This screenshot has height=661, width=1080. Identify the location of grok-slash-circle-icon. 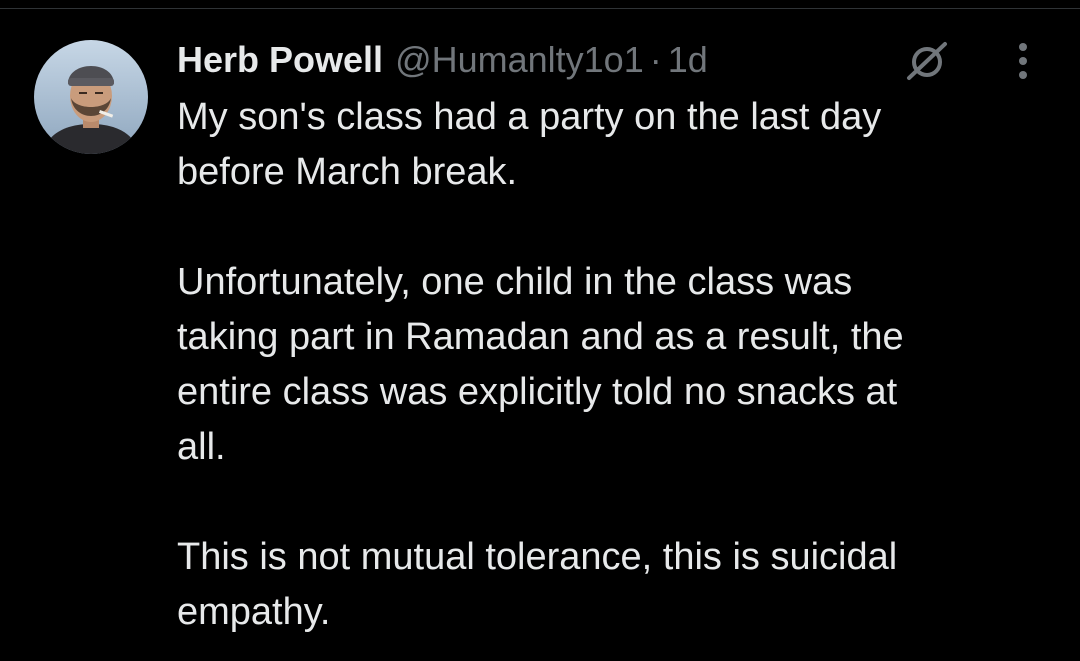
(927, 61).